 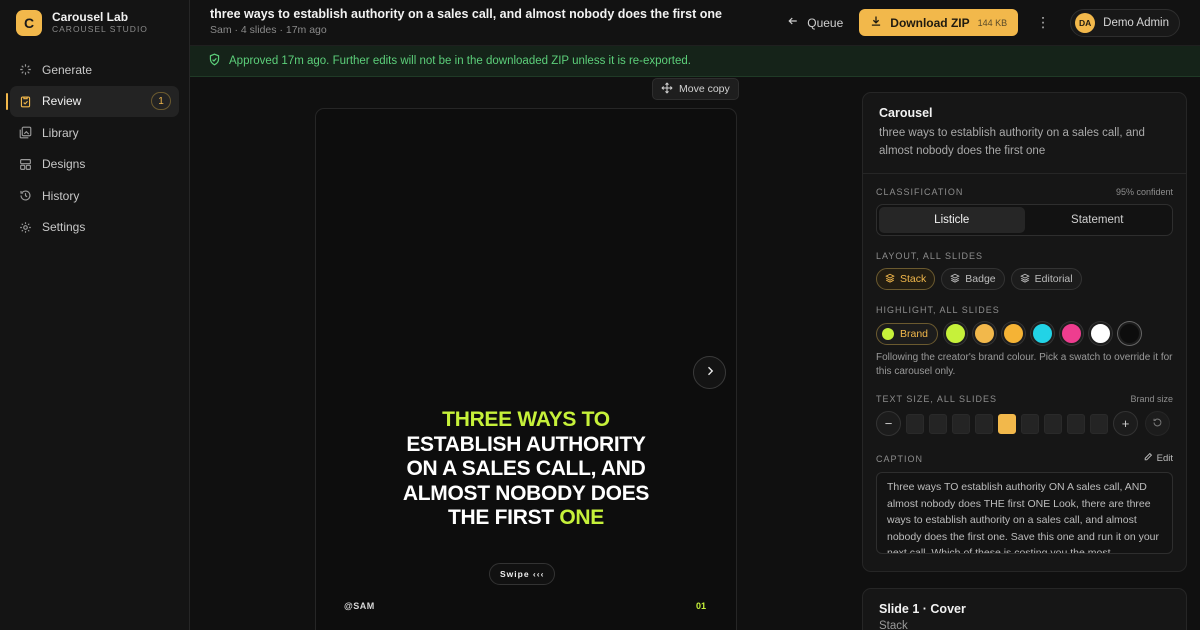 What do you see at coordinates (952, 220) in the screenshot?
I see `classification-option-listicle: Listicle` at bounding box center [952, 220].